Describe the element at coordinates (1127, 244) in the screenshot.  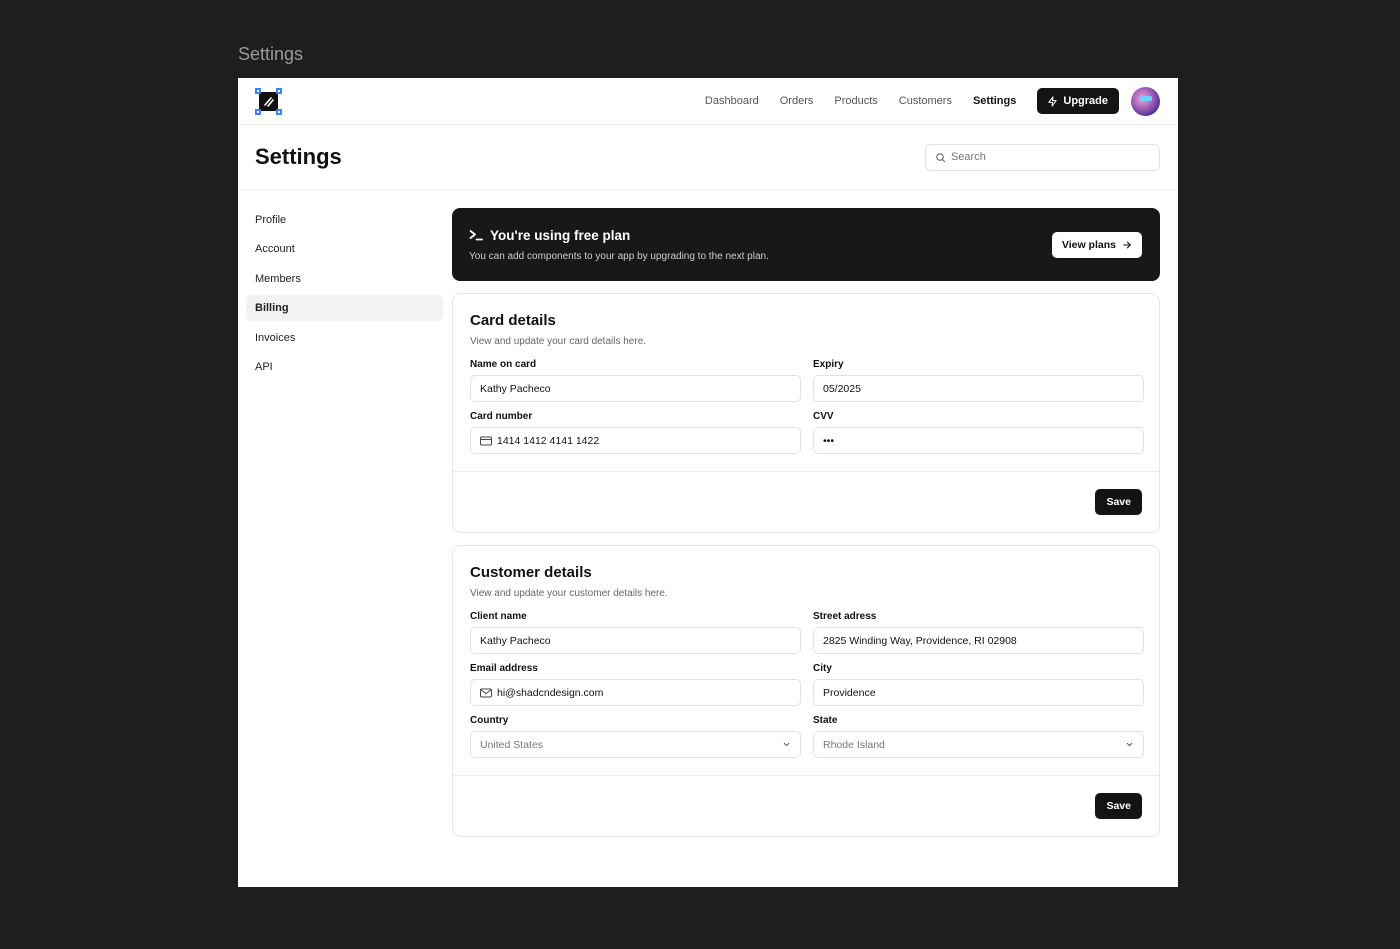
I see `arrow-right-icon` at that location.